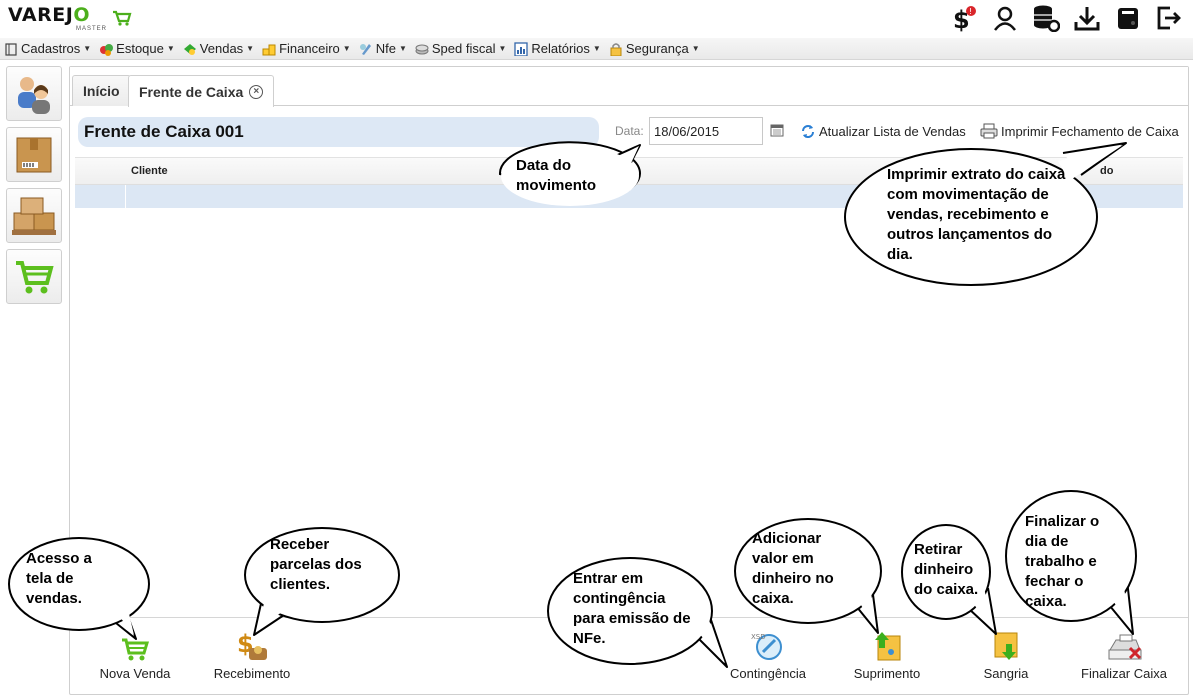 Image resolution: width=1193 pixels, height=699 pixels. I want to click on shortcut-products-button, so click(34, 154).